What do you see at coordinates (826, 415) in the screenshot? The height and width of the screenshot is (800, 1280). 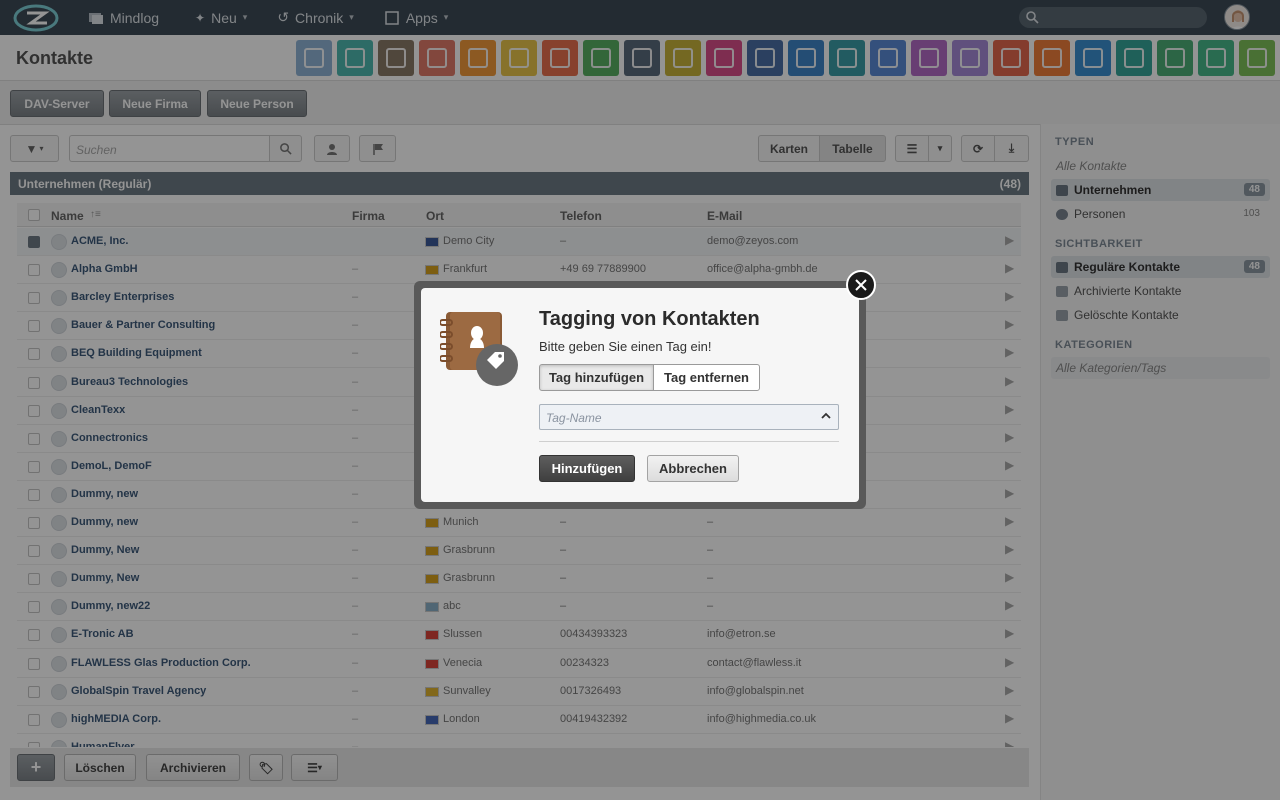 I see `chevron-up-icon` at bounding box center [826, 415].